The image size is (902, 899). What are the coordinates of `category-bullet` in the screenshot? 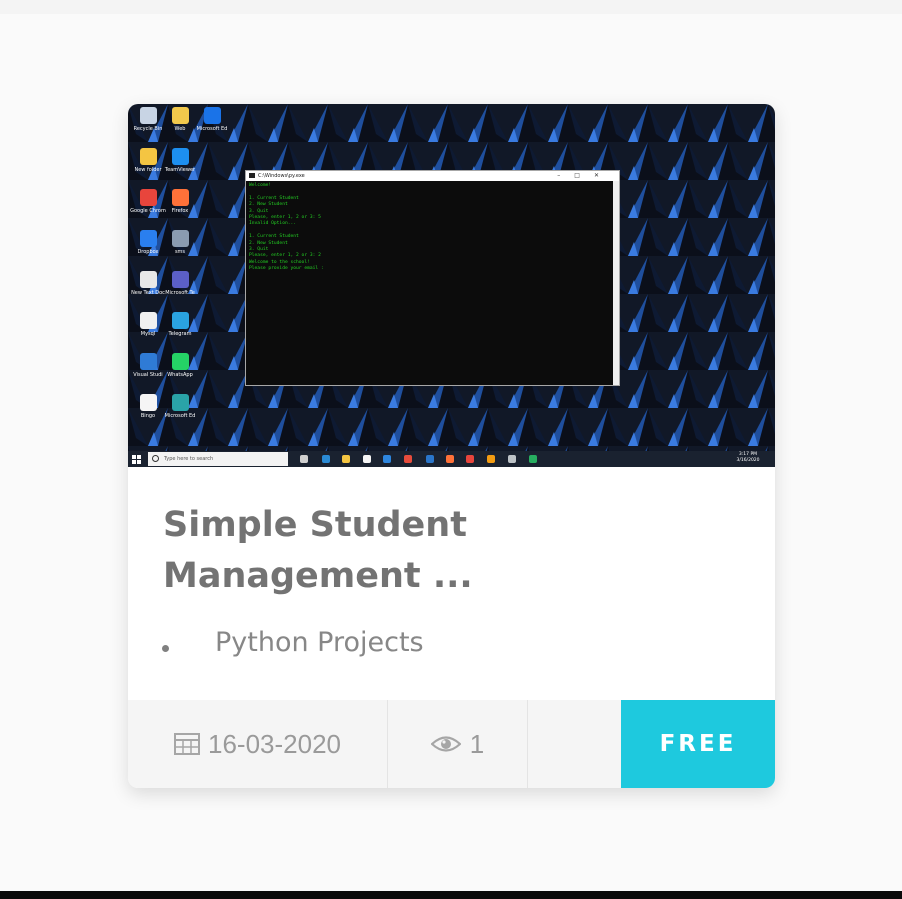 It's located at (165, 648).